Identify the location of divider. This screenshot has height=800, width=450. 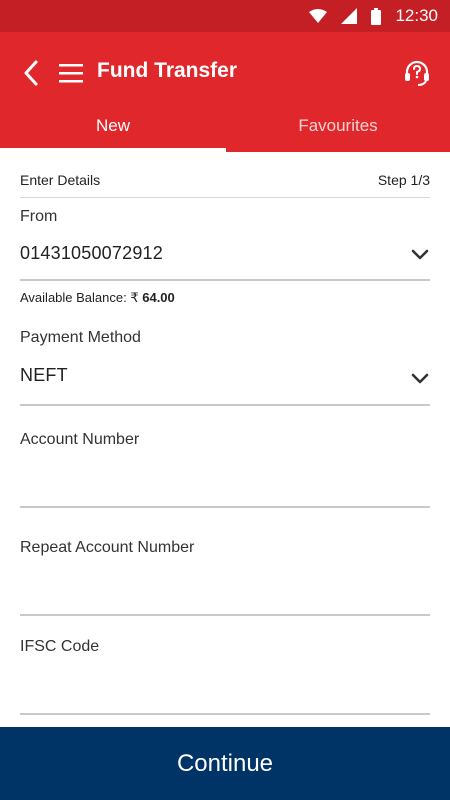
(225, 197).